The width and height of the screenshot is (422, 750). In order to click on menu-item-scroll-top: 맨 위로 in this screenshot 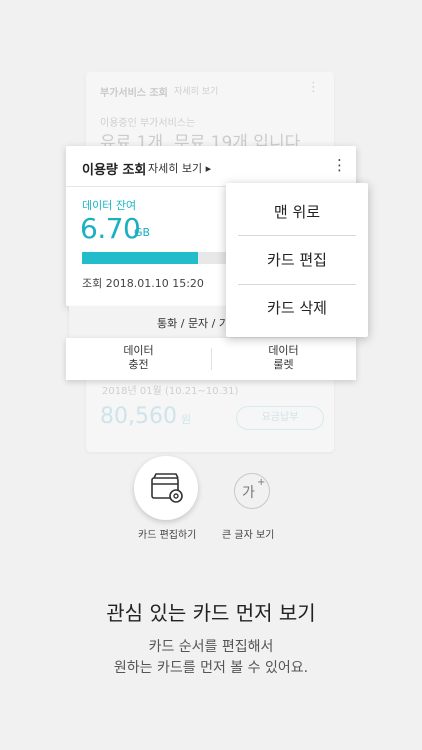, I will do `click(297, 211)`.